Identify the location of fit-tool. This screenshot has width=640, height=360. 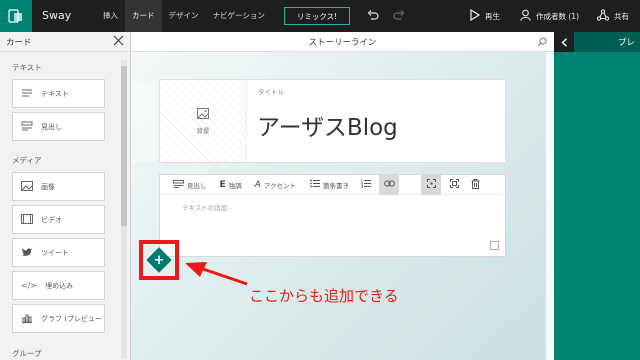
(454, 185).